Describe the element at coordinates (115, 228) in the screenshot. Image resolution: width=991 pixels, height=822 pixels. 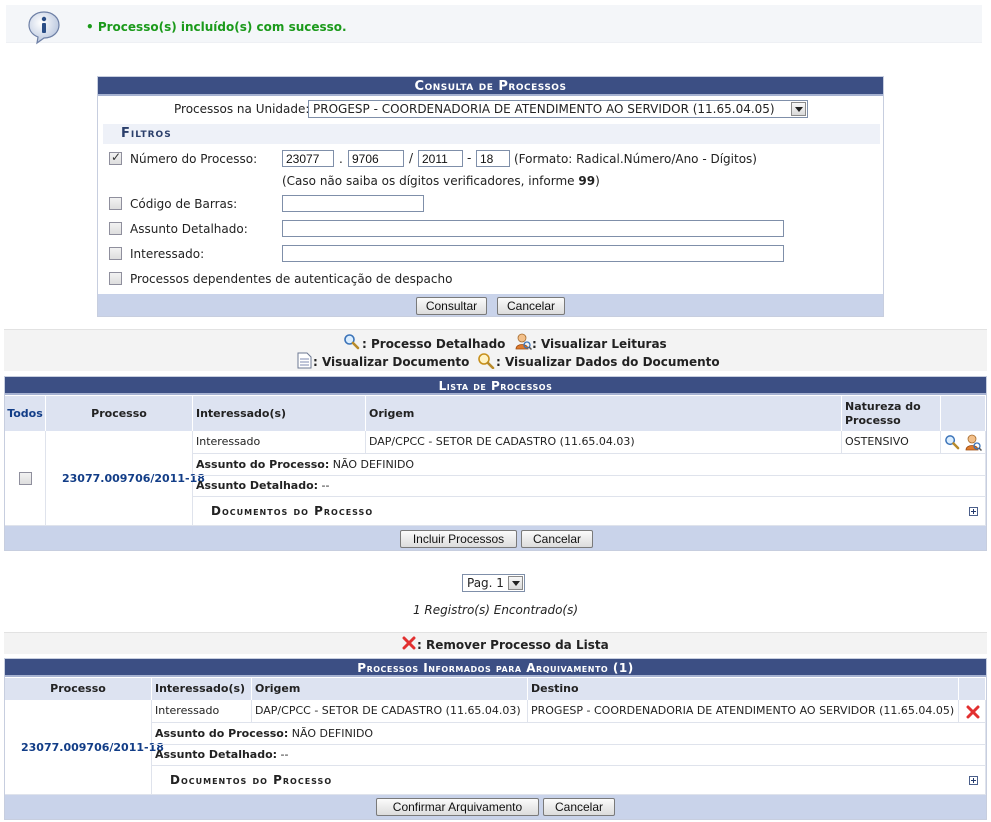
I see `assunto-checkbox` at that location.